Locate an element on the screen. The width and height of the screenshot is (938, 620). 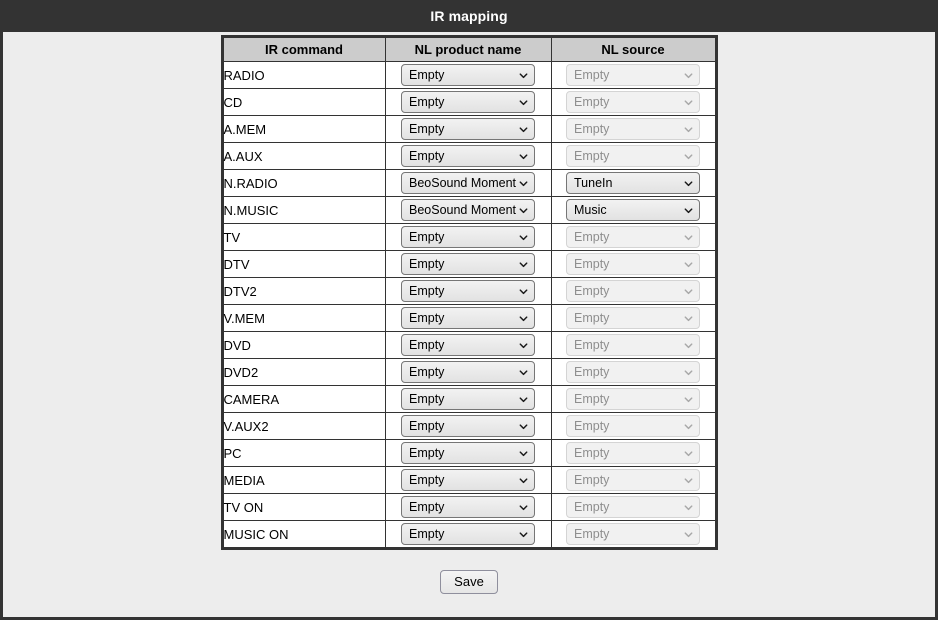
table-row: CAMERA Empty Empty is located at coordinates (469, 399).